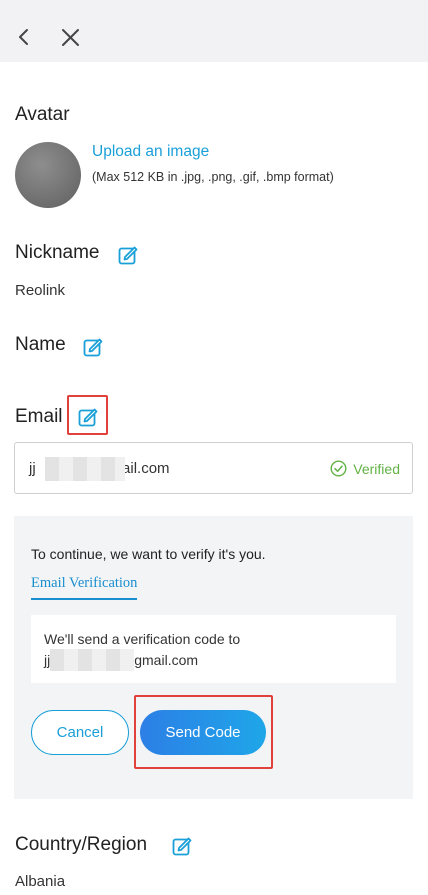  Describe the element at coordinates (213, 468) in the screenshot. I see `email-field: jj nail.com Verified` at that location.